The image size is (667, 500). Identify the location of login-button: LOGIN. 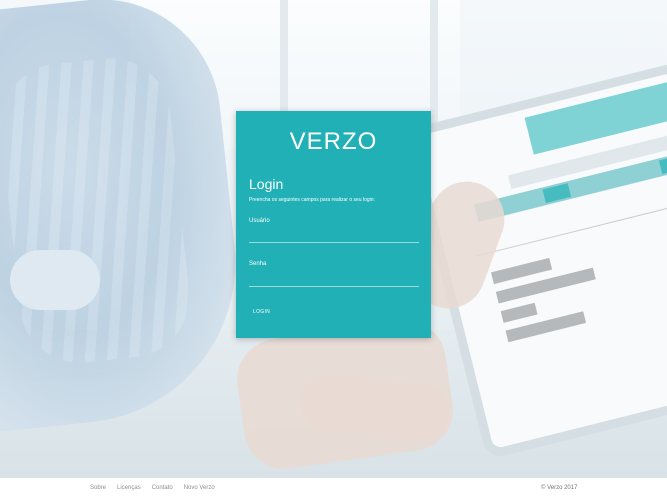
(261, 312).